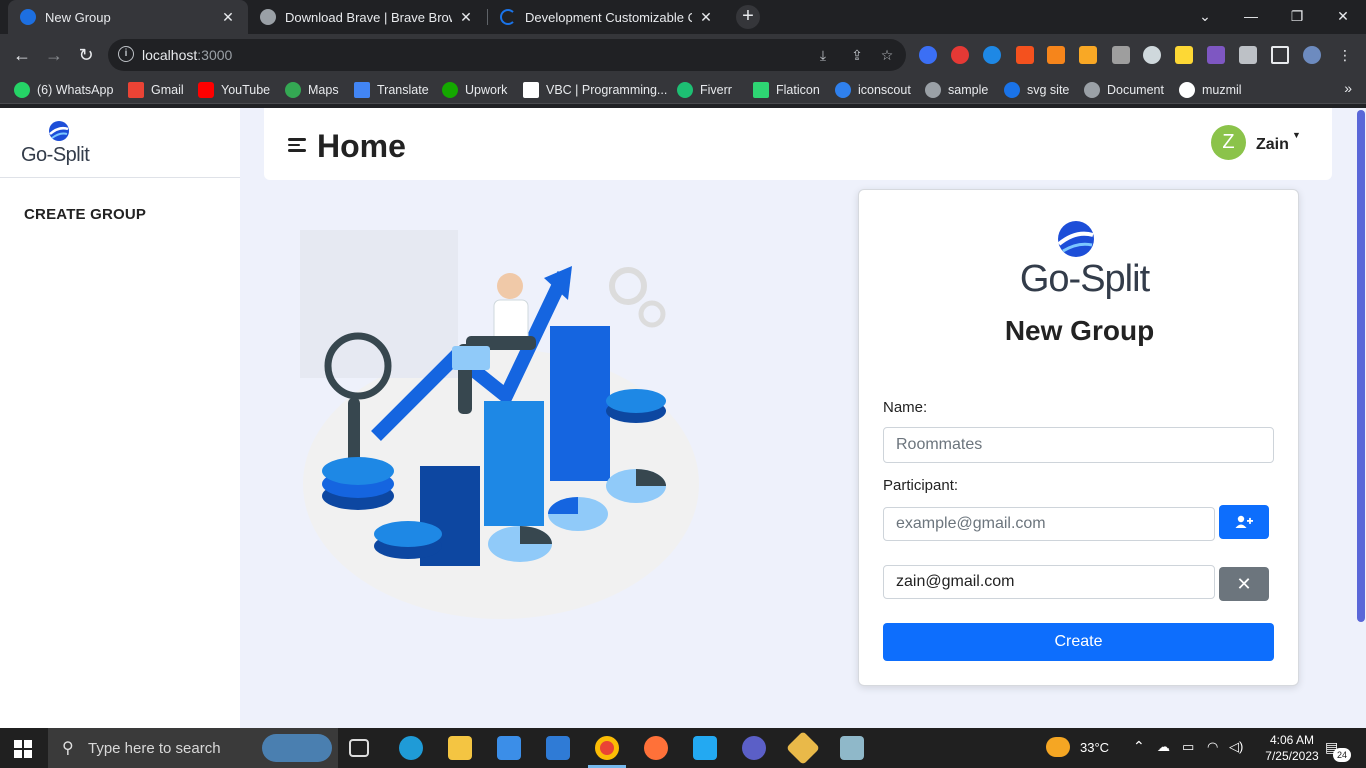 The width and height of the screenshot is (1366, 768). What do you see at coordinates (1205, 17) in the screenshot?
I see `tab-search-icon: ⌄` at bounding box center [1205, 17].